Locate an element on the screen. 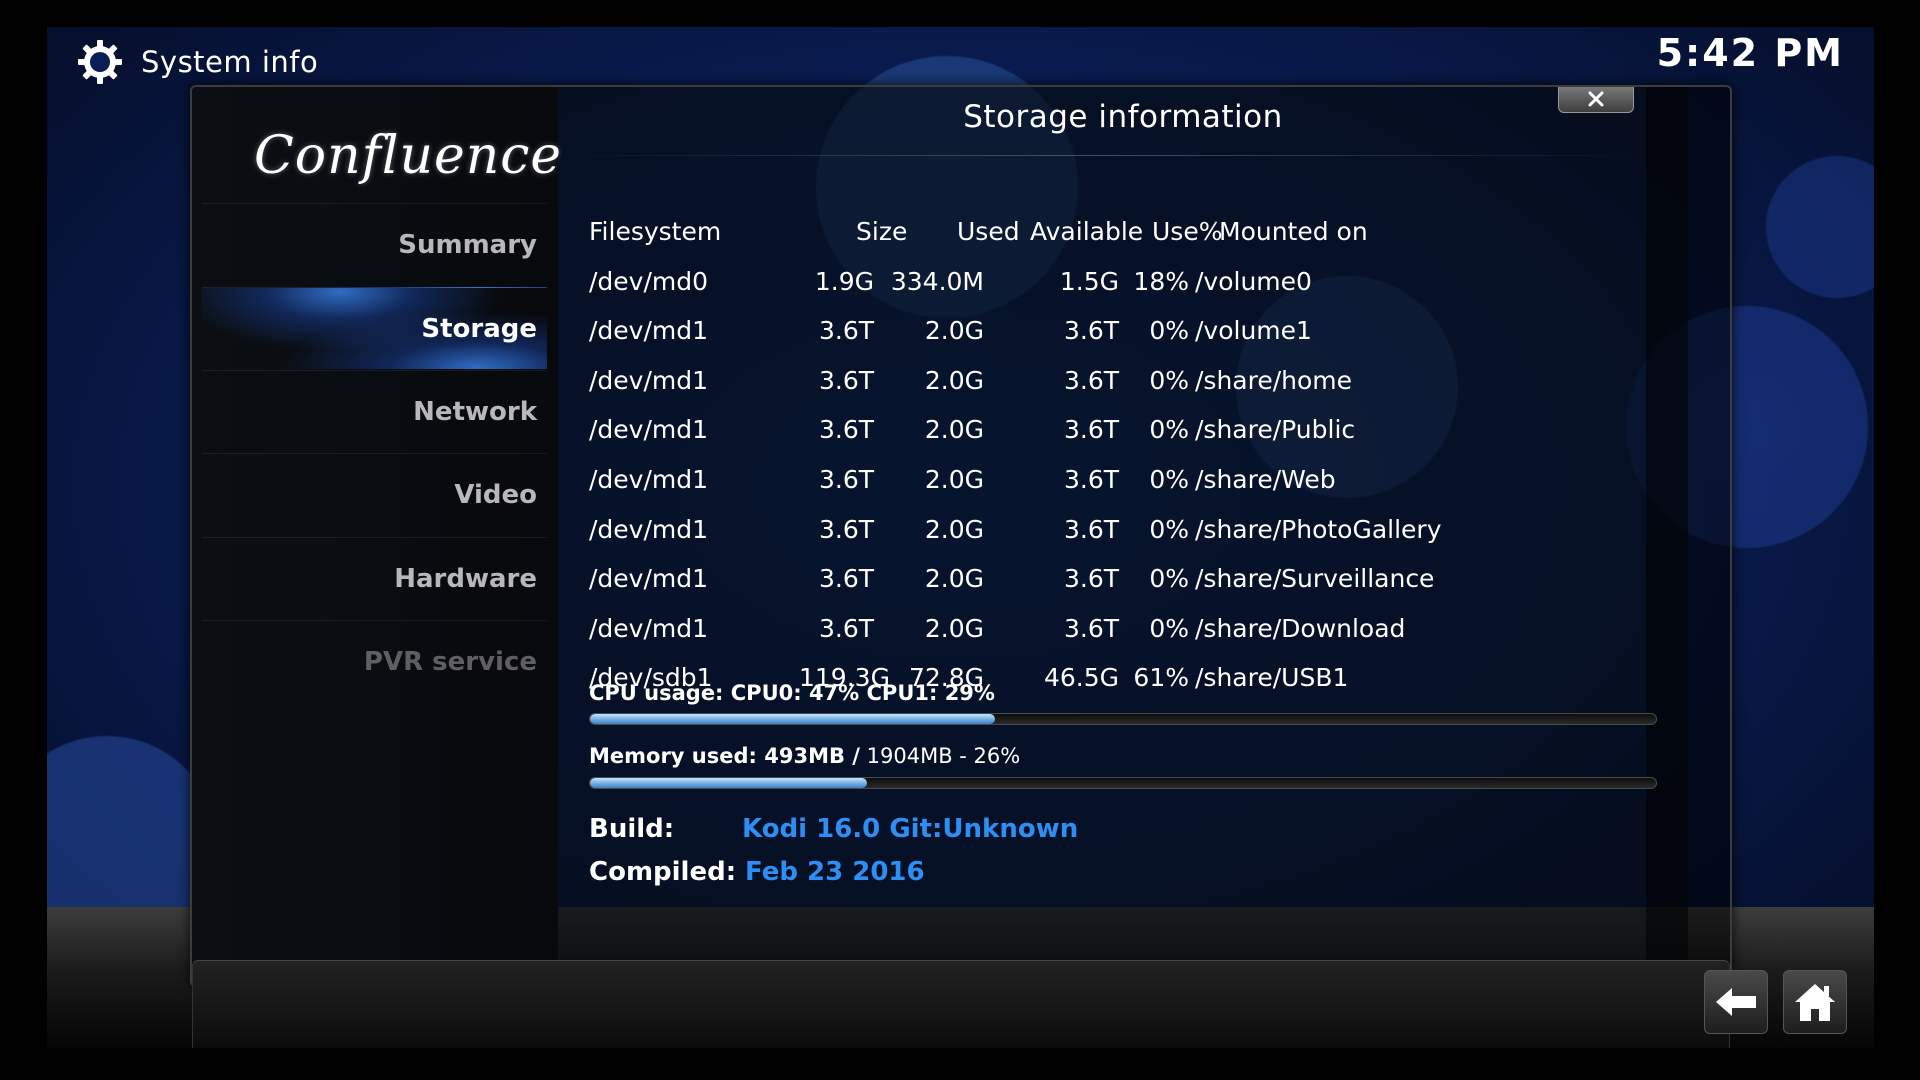 This screenshot has width=1920, height=1080. cell-used: 334.0M is located at coordinates (937, 281).